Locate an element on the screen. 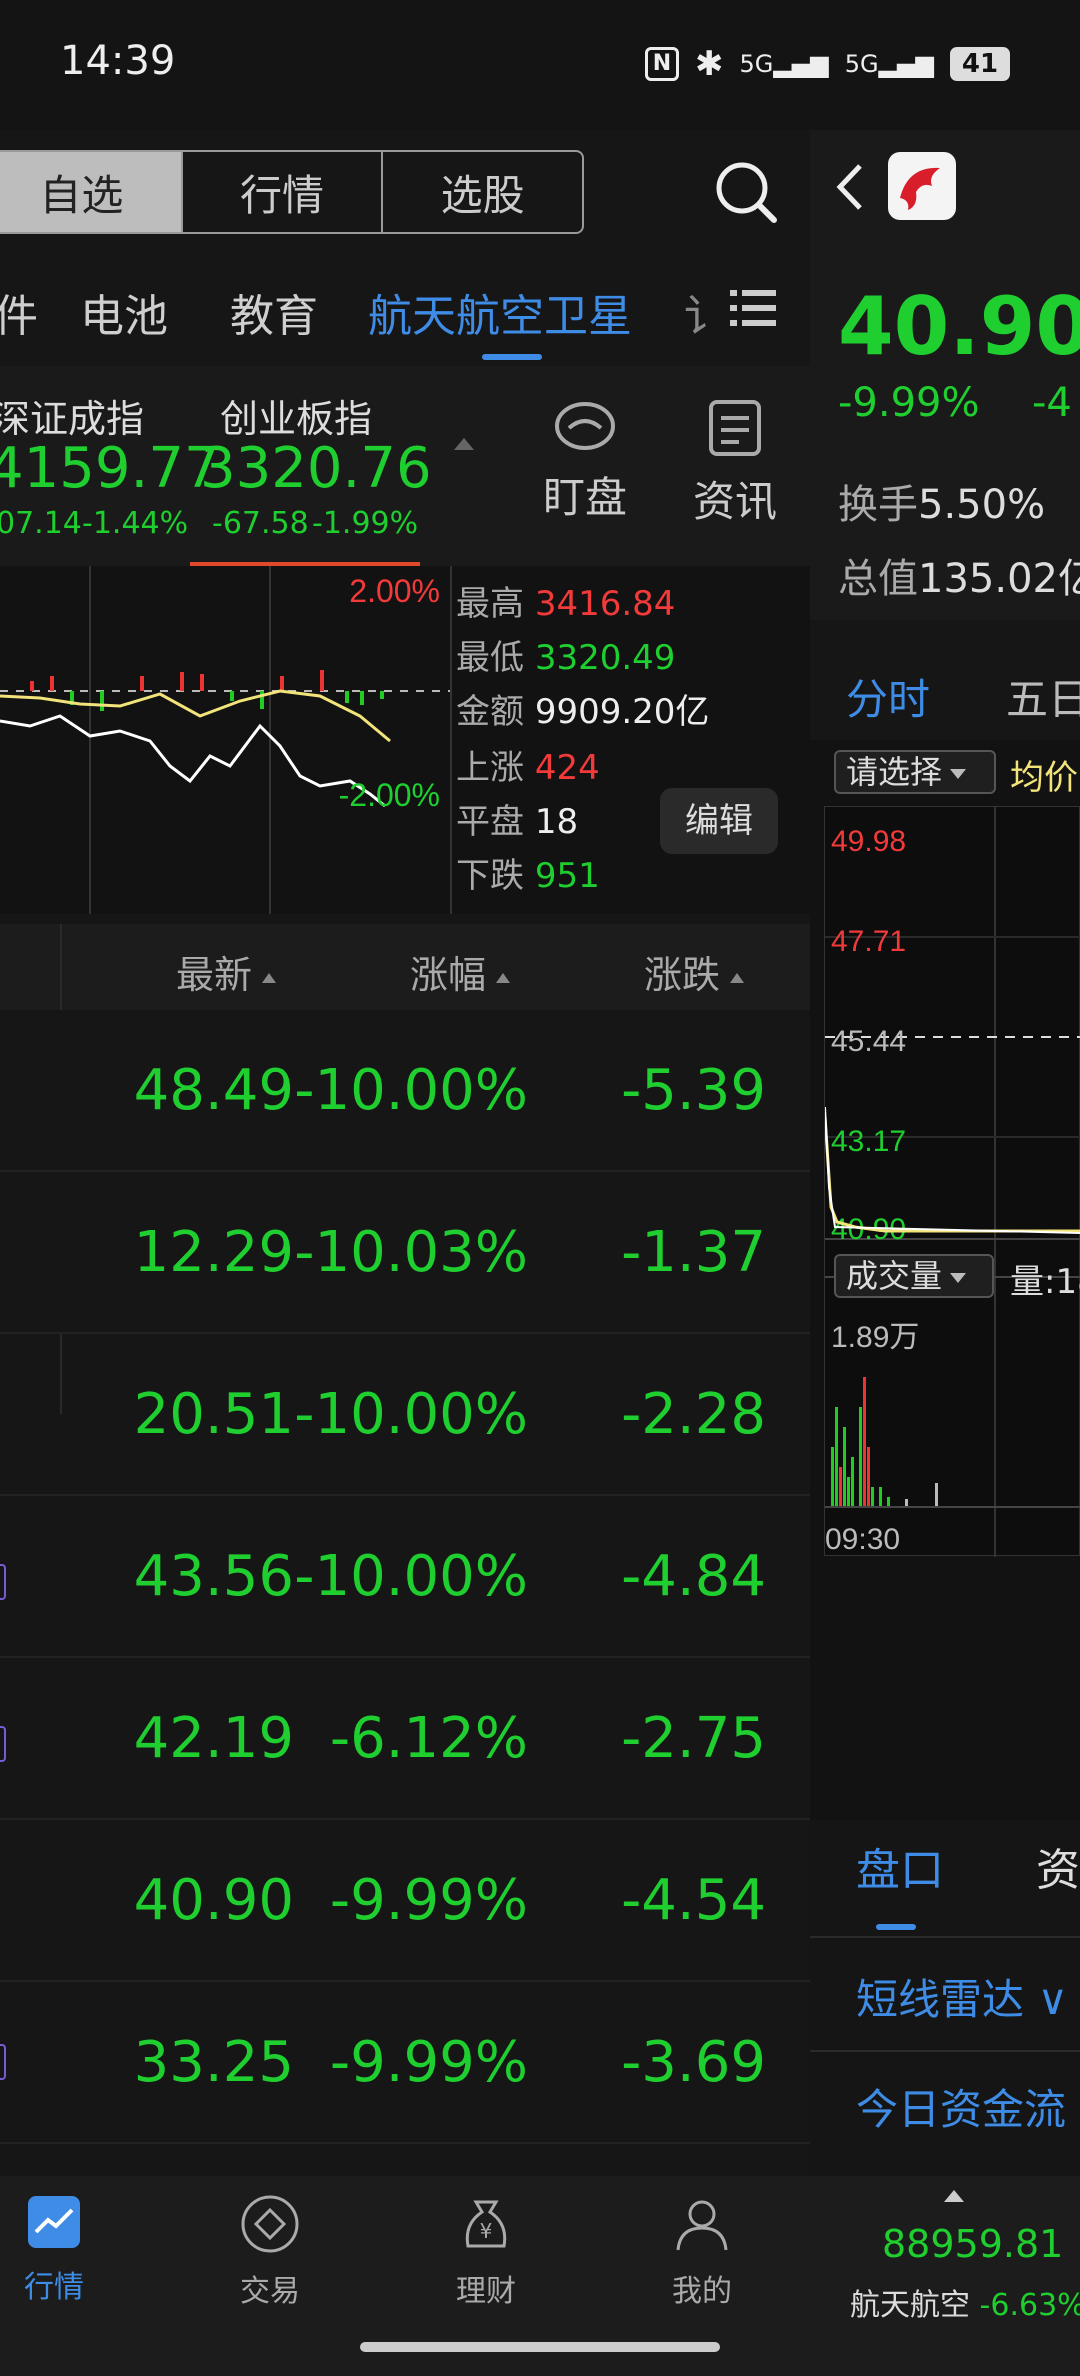  chart-icon is located at coordinates (54, 2222).